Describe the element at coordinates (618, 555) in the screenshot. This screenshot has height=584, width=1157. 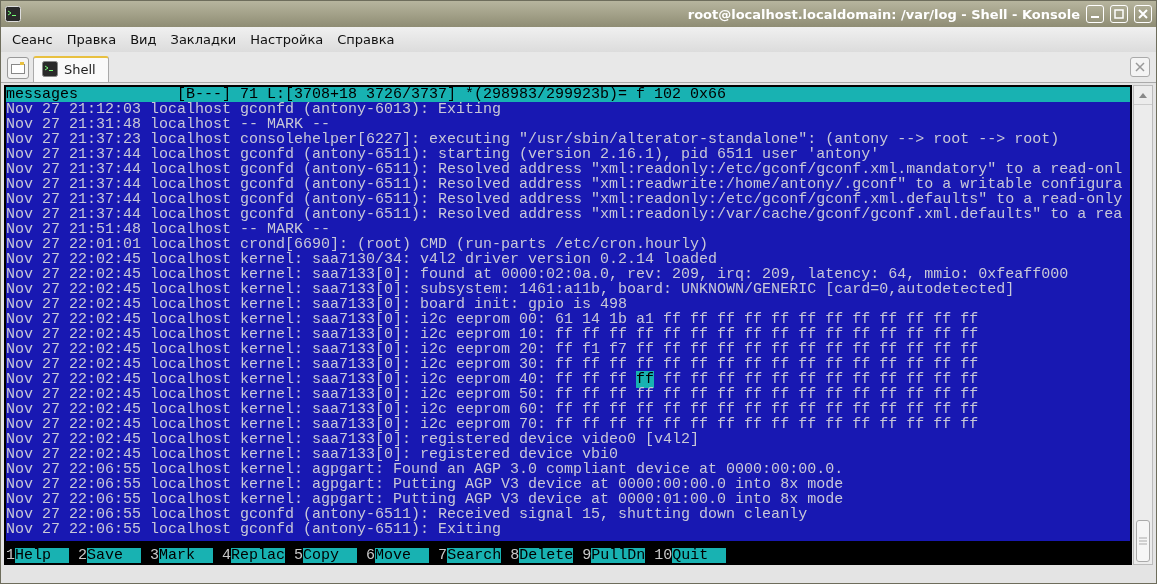
I see `function-key: PullDn` at that location.